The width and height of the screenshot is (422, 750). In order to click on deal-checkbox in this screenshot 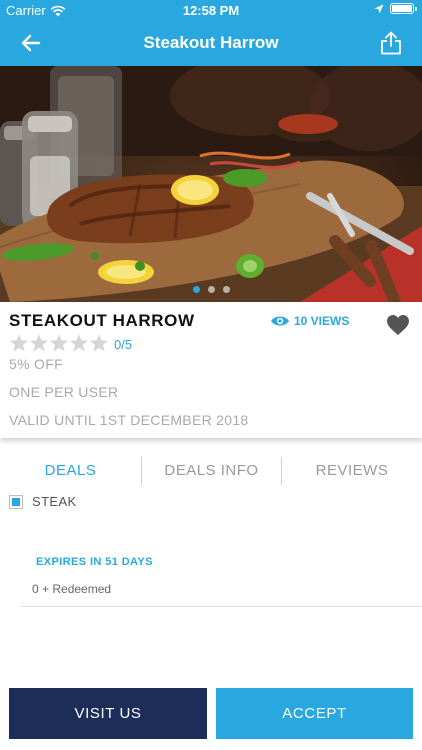, I will do `click(16, 501)`.